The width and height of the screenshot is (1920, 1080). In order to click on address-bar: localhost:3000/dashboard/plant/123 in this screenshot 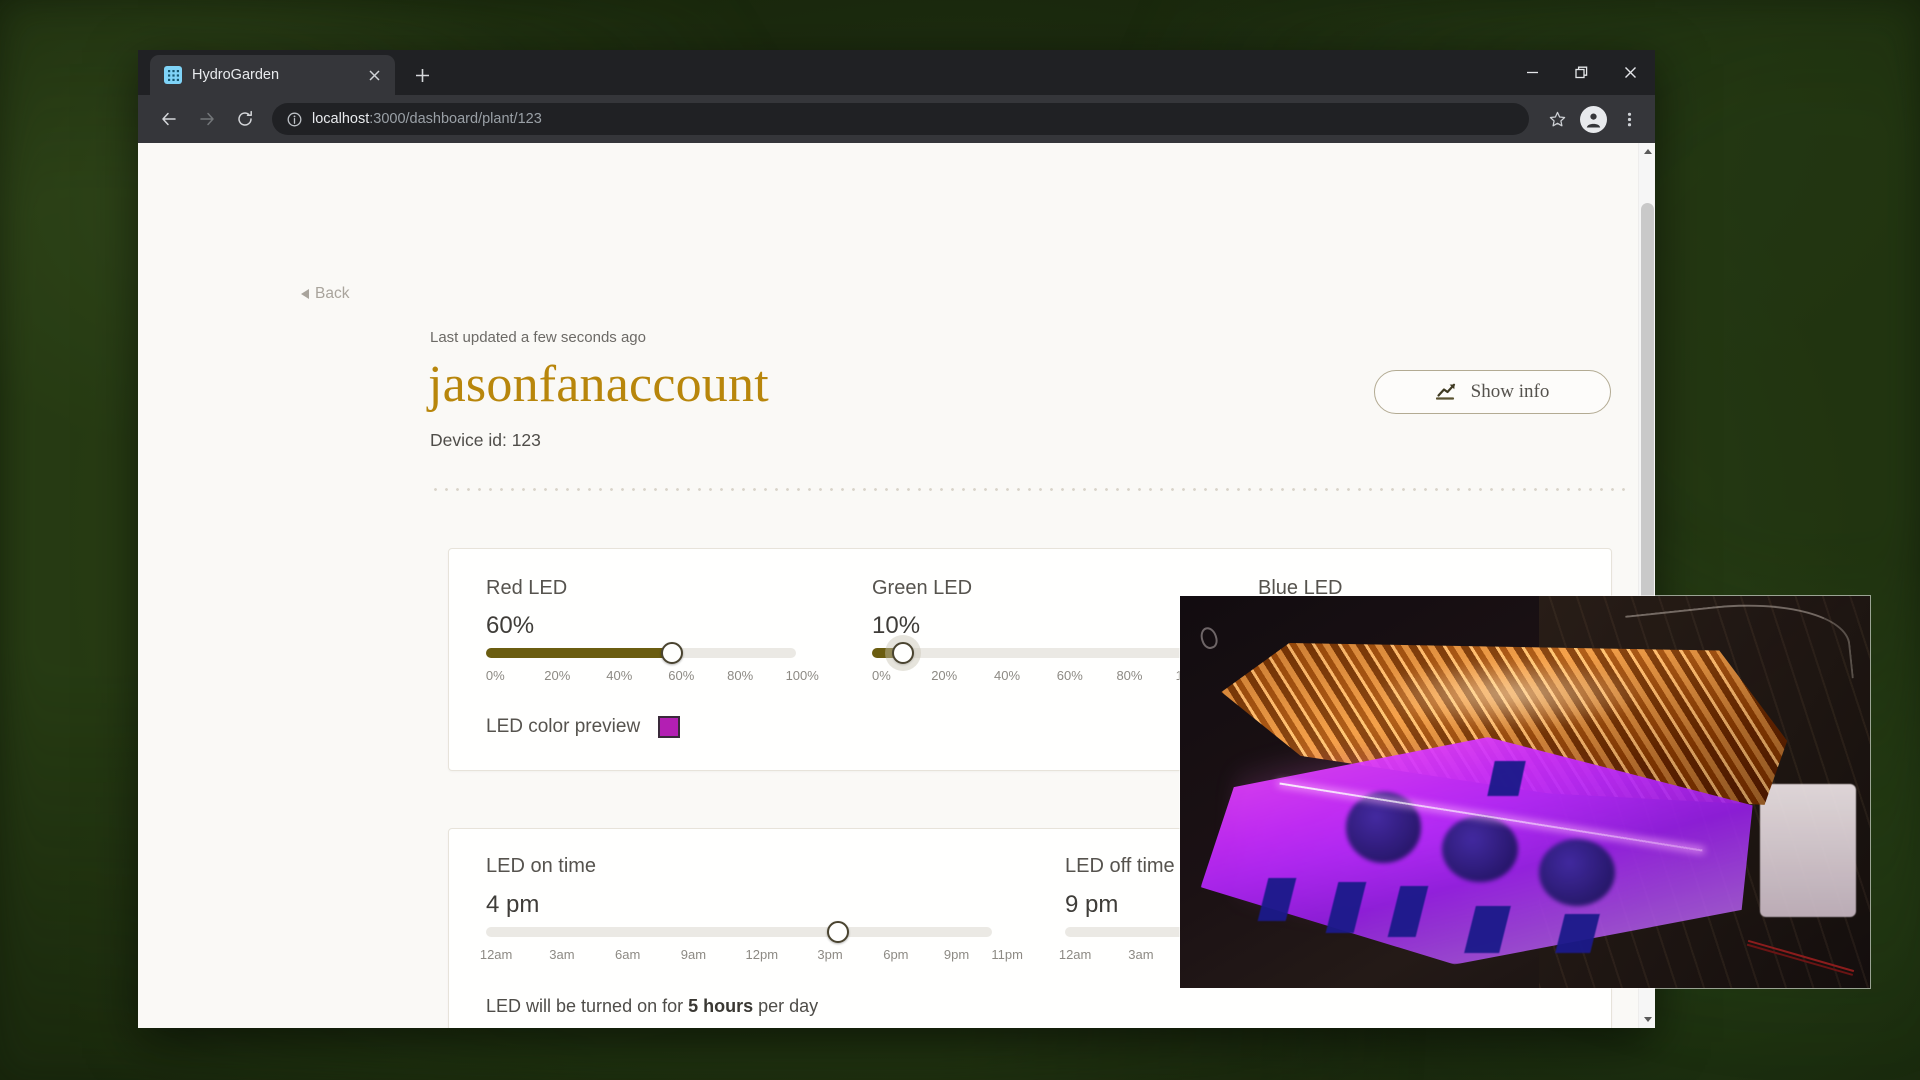, I will do `click(900, 119)`.